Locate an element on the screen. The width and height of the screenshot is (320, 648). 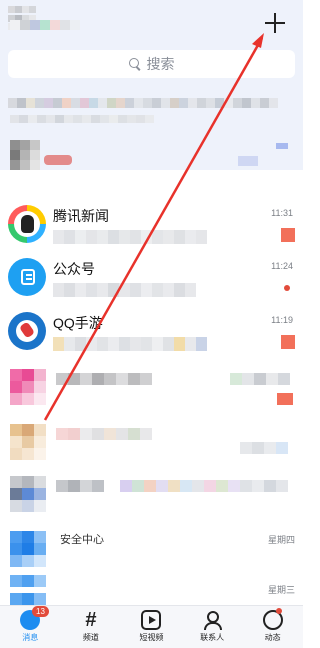
chat-name: 腾讯新闻 is located at coordinates (81, 216).